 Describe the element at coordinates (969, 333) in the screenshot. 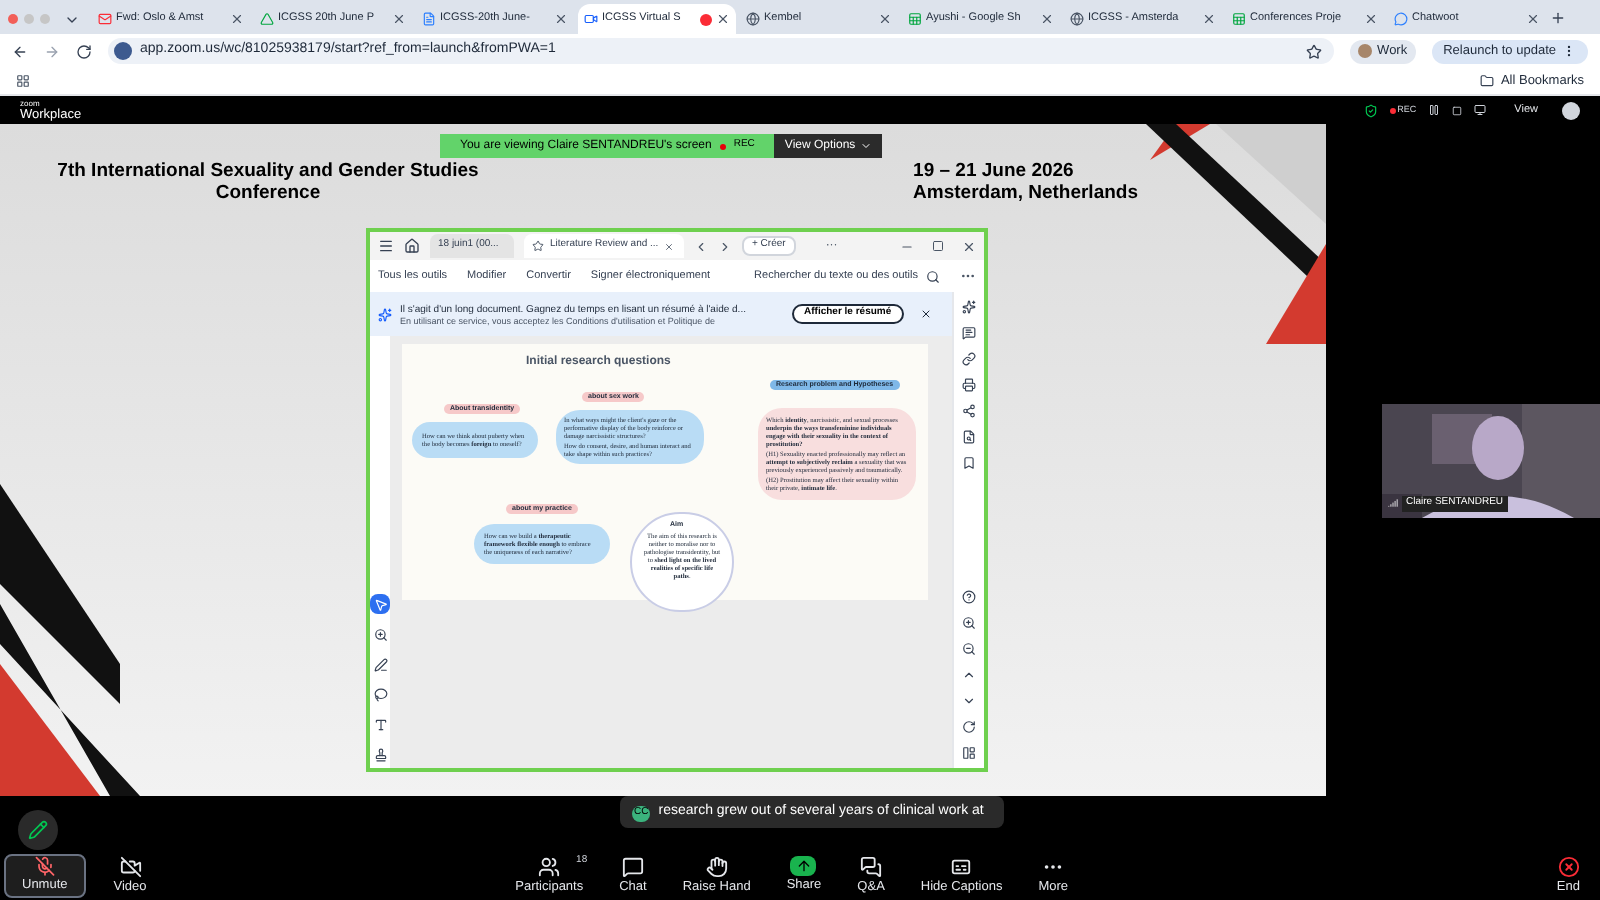

I see `comment-icon` at that location.